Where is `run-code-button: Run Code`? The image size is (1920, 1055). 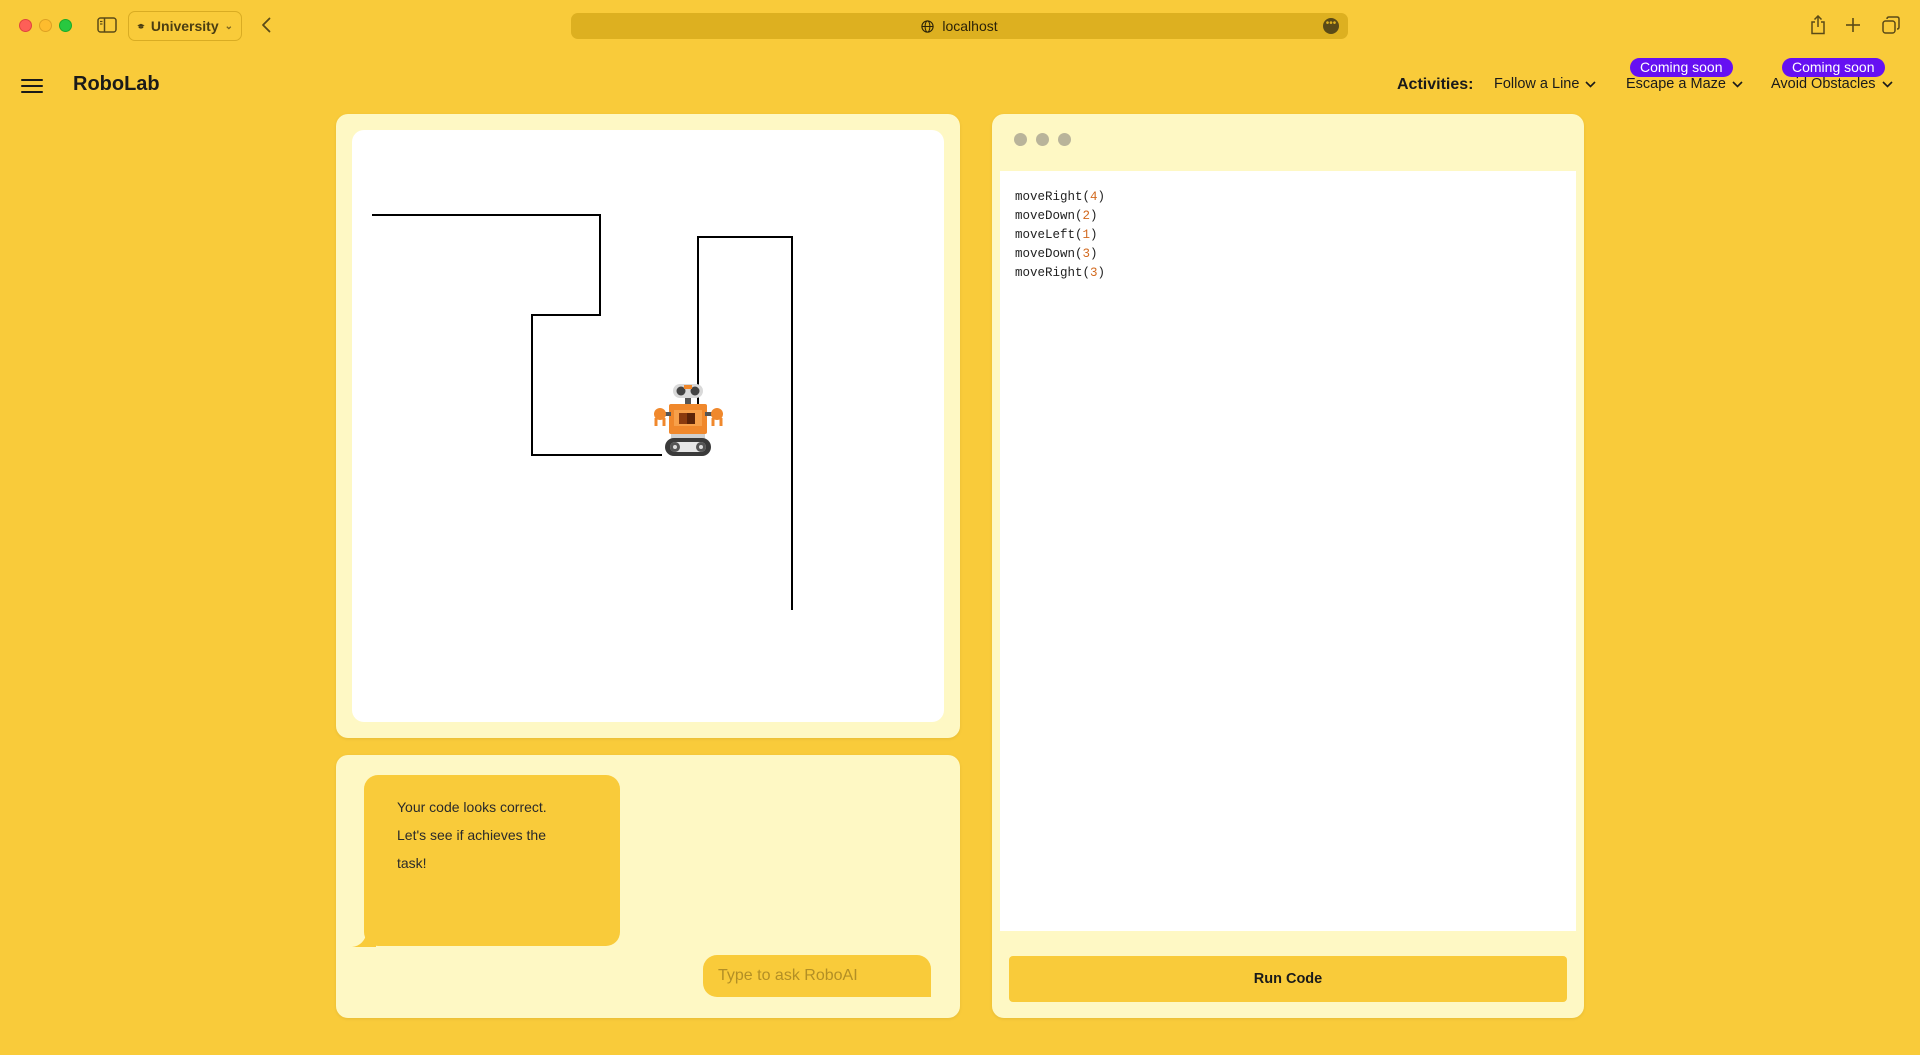
run-code-button: Run Code is located at coordinates (1288, 979).